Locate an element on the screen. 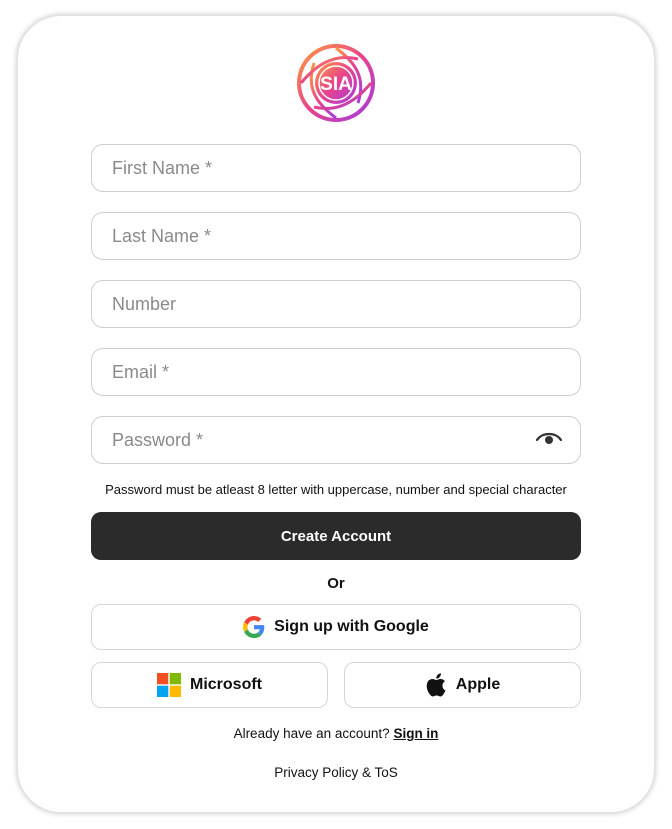 The width and height of the screenshot is (672, 829). apple-icon is located at coordinates (436, 685).